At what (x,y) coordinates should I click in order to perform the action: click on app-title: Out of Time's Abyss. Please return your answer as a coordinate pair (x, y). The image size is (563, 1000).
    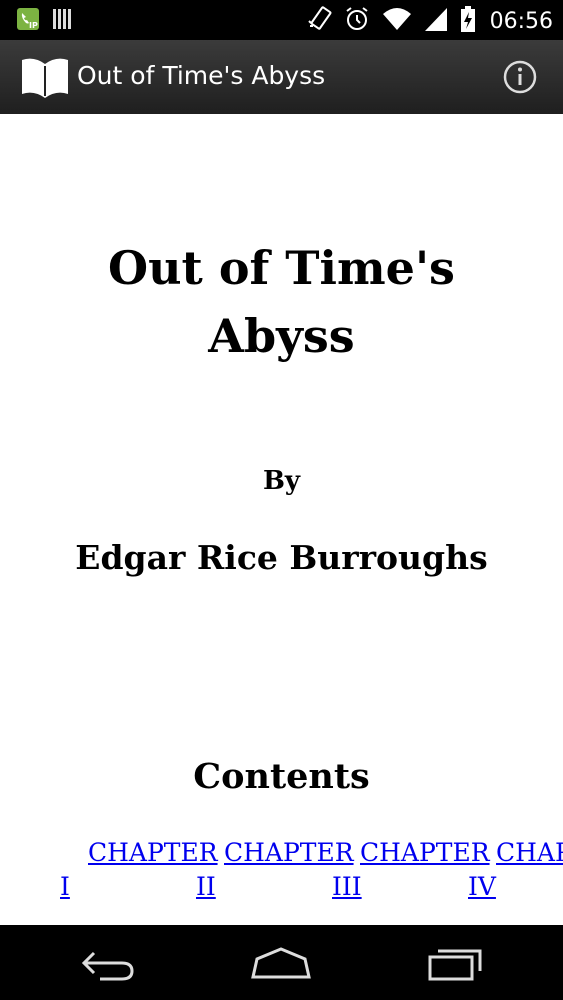
    Looking at the image, I should click on (201, 75).